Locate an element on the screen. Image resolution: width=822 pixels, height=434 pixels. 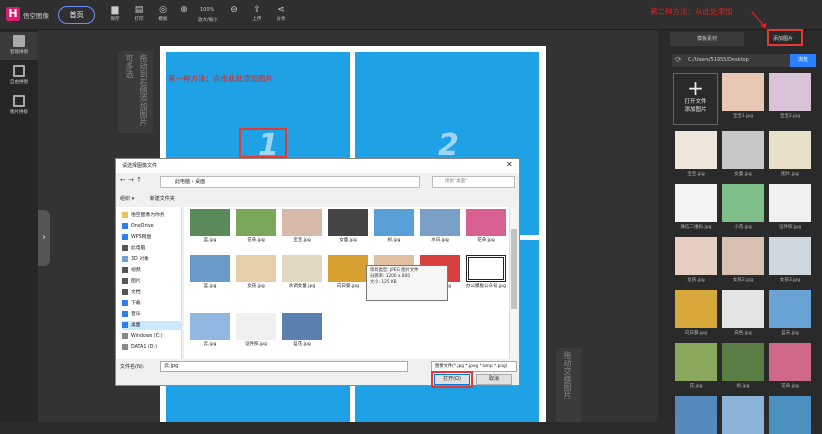
file-name-label: 树.jpg is located at coordinates (394, 240).